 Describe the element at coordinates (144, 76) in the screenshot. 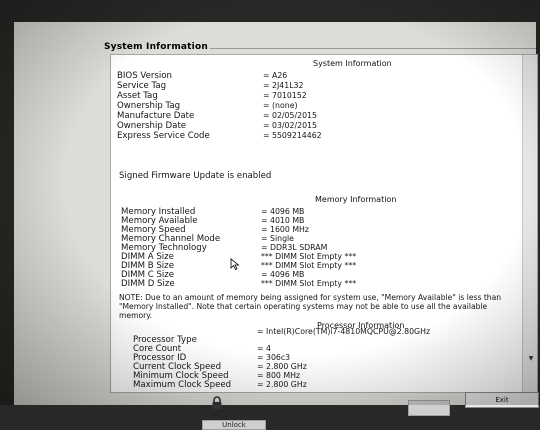

I see `row-label: BIOS Version` at that location.